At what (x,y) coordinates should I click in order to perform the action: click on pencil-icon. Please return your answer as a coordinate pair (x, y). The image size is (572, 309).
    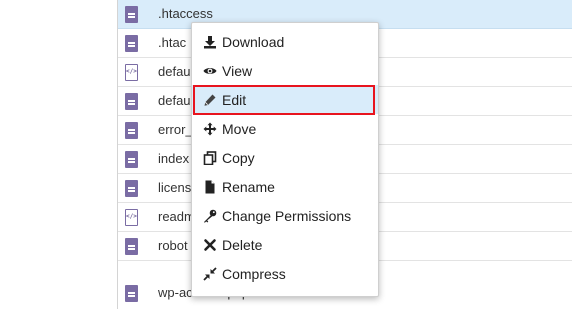
    Looking at the image, I should click on (210, 100).